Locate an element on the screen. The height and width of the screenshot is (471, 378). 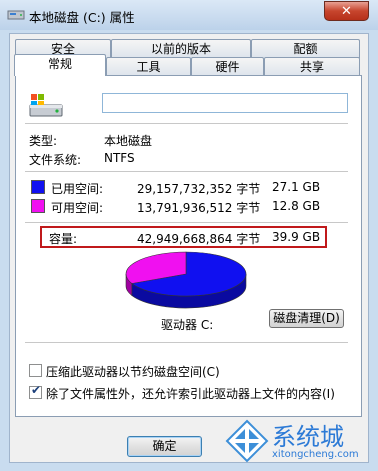
free-space-label: 可用空间: is located at coordinates (77, 208).